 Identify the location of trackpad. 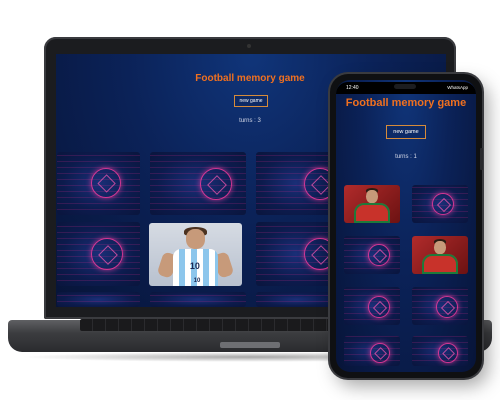
(250, 345).